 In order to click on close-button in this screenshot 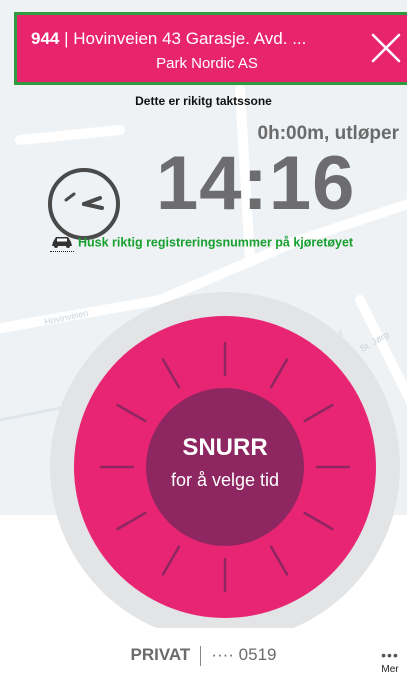, I will do `click(386, 48)`.